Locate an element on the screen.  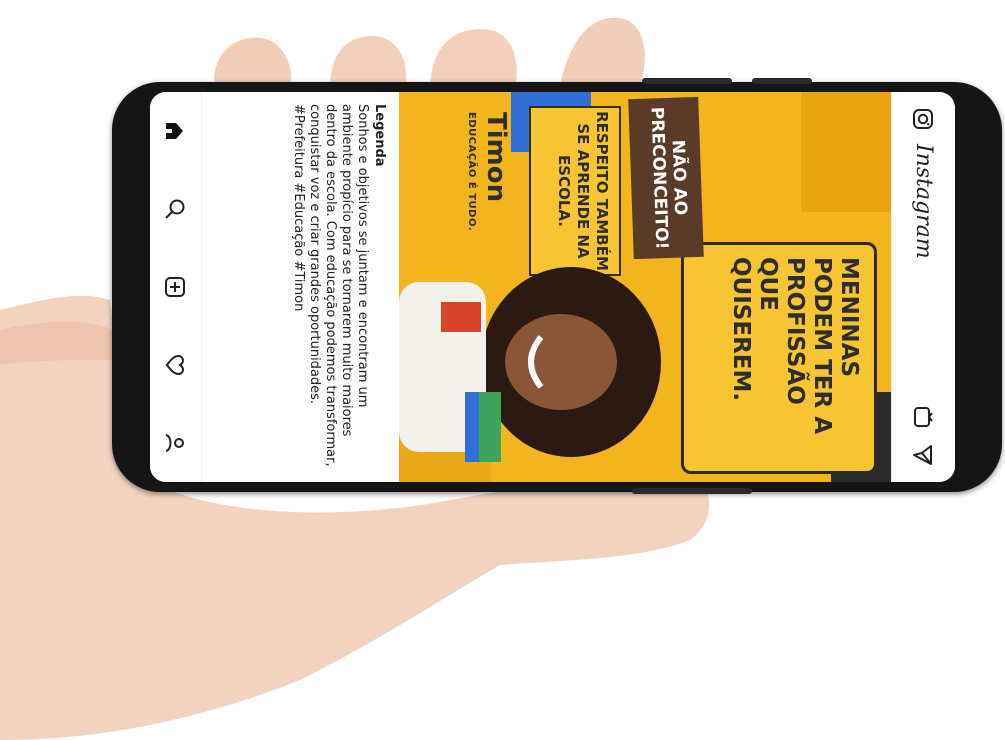
student-photo is located at coordinates (530, 364).